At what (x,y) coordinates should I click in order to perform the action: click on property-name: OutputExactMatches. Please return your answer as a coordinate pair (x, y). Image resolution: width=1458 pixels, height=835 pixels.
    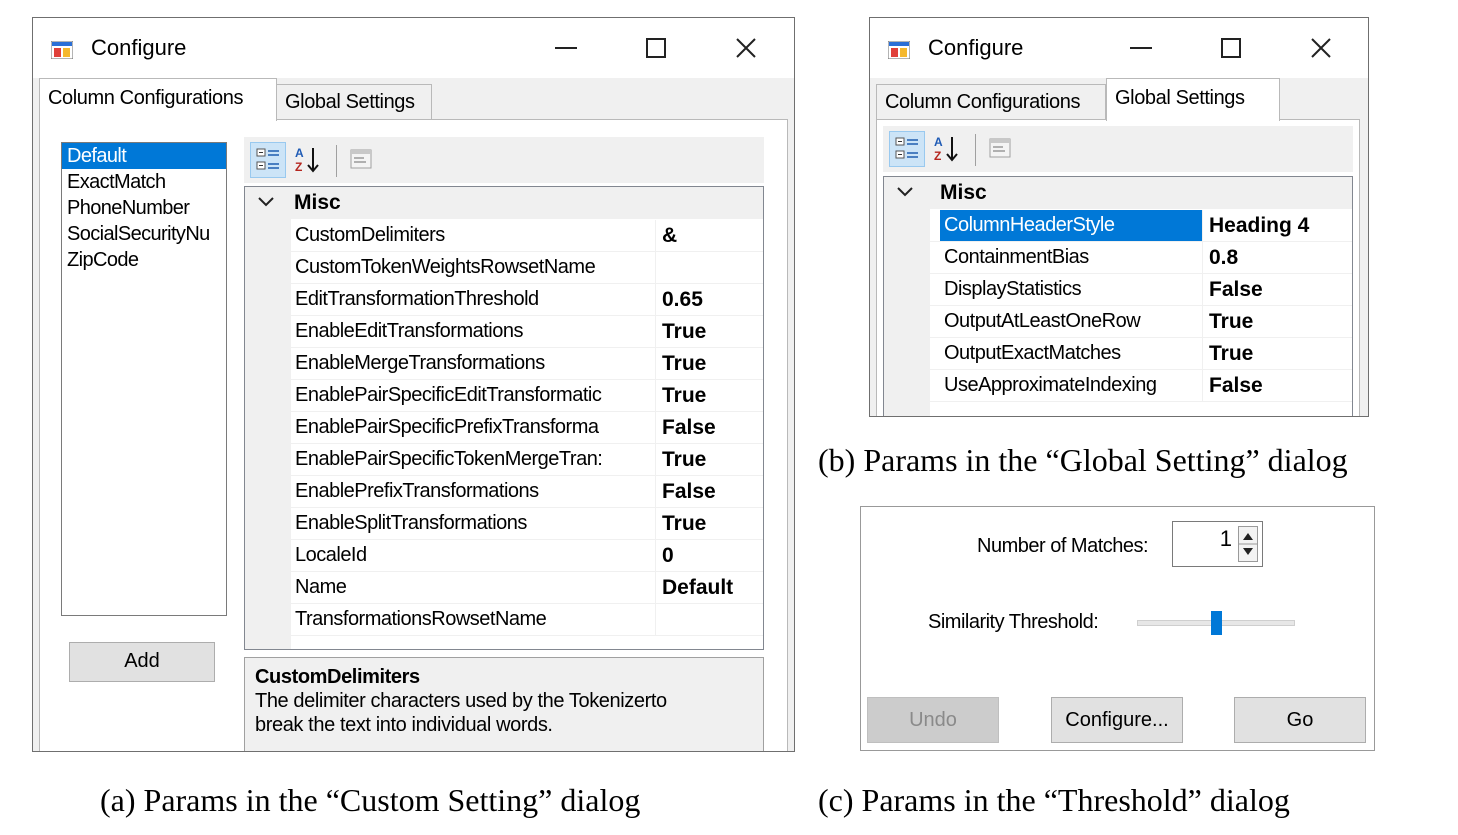
    Looking at the image, I should click on (1071, 353).